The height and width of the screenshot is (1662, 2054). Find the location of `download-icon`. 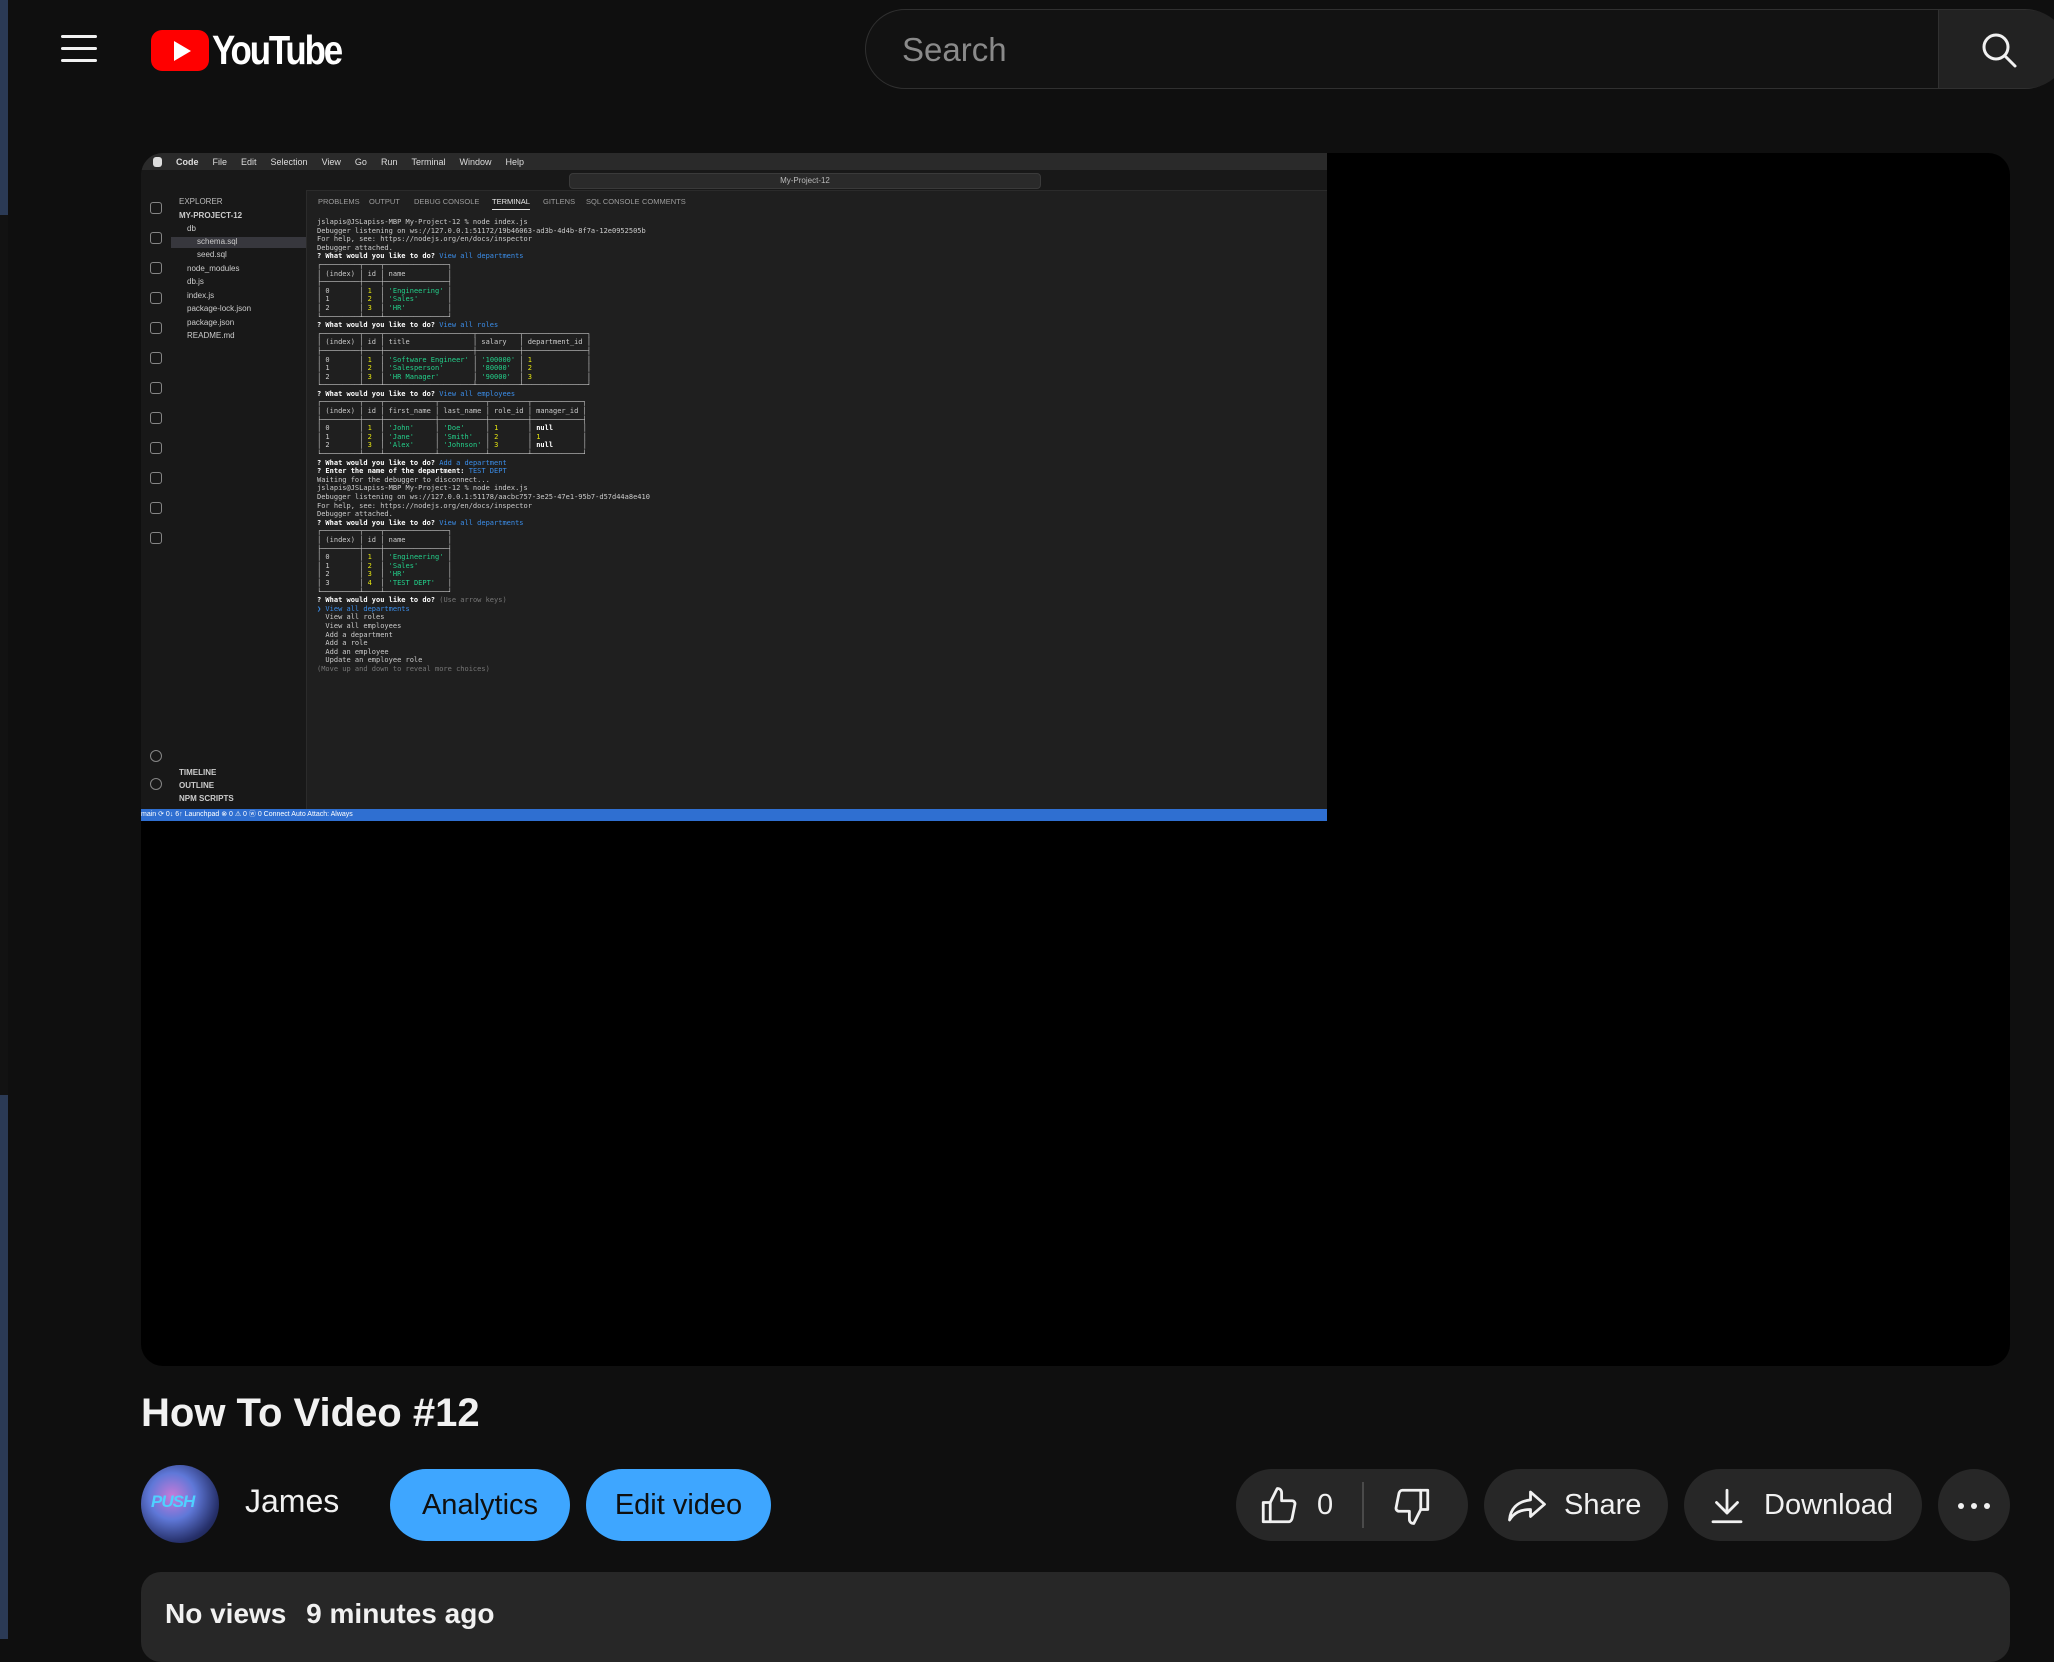

download-icon is located at coordinates (1727, 1506).